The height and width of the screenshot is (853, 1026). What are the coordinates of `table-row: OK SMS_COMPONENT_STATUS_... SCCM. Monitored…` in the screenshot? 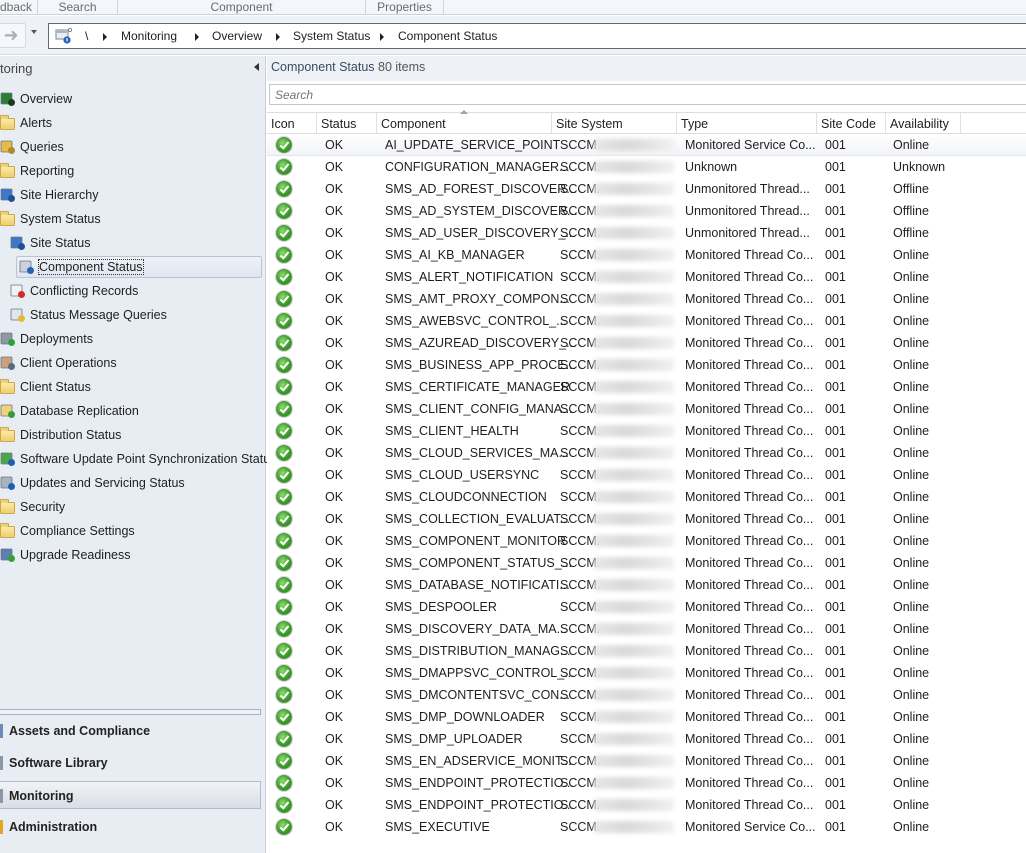 It's located at (646, 563).